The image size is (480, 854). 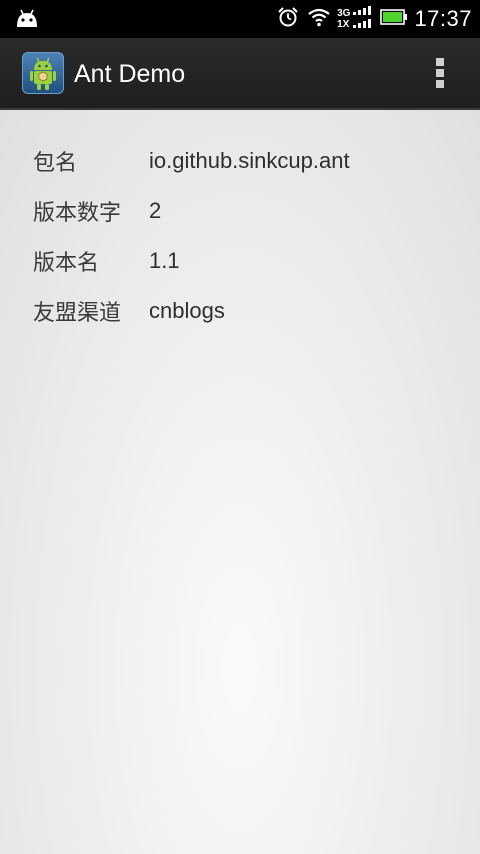 I want to click on wifi-icon, so click(x=319, y=19).